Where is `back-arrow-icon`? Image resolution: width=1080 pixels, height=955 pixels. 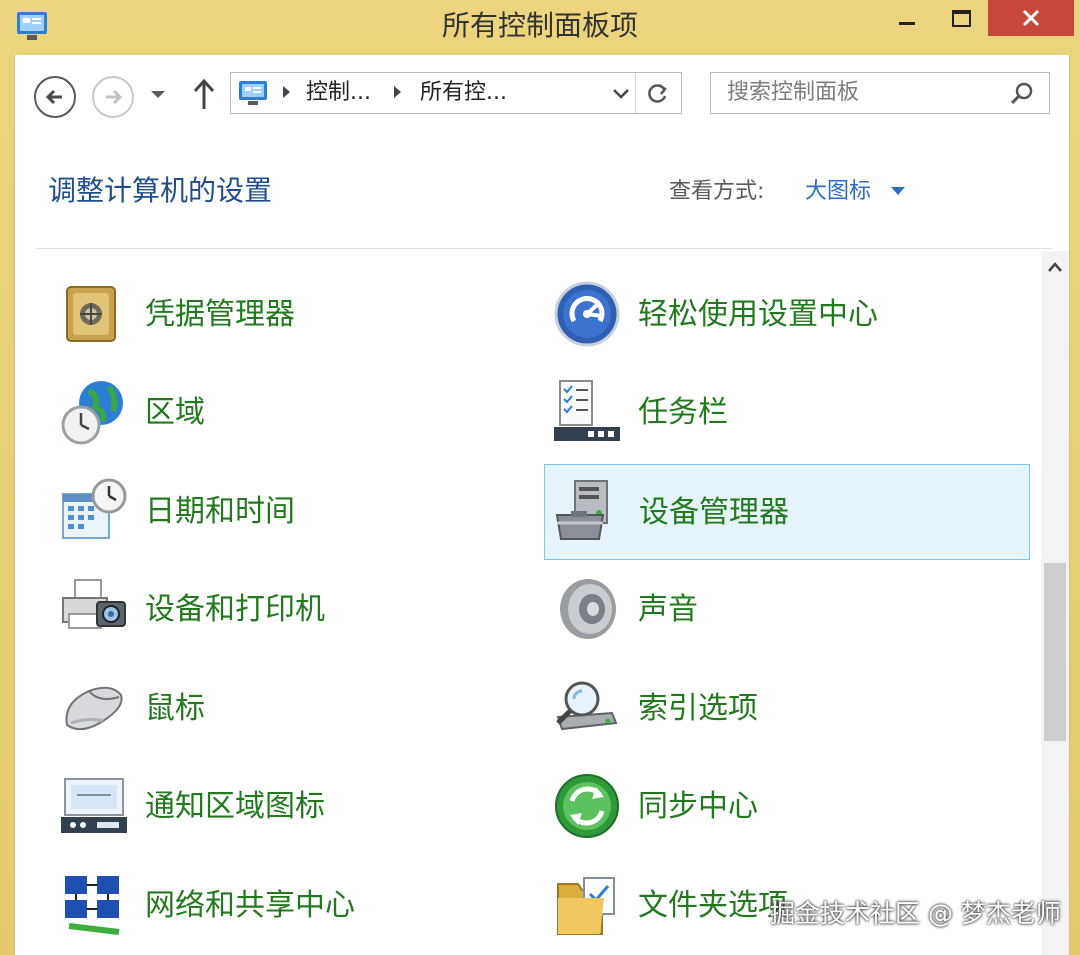 back-arrow-icon is located at coordinates (53, 97).